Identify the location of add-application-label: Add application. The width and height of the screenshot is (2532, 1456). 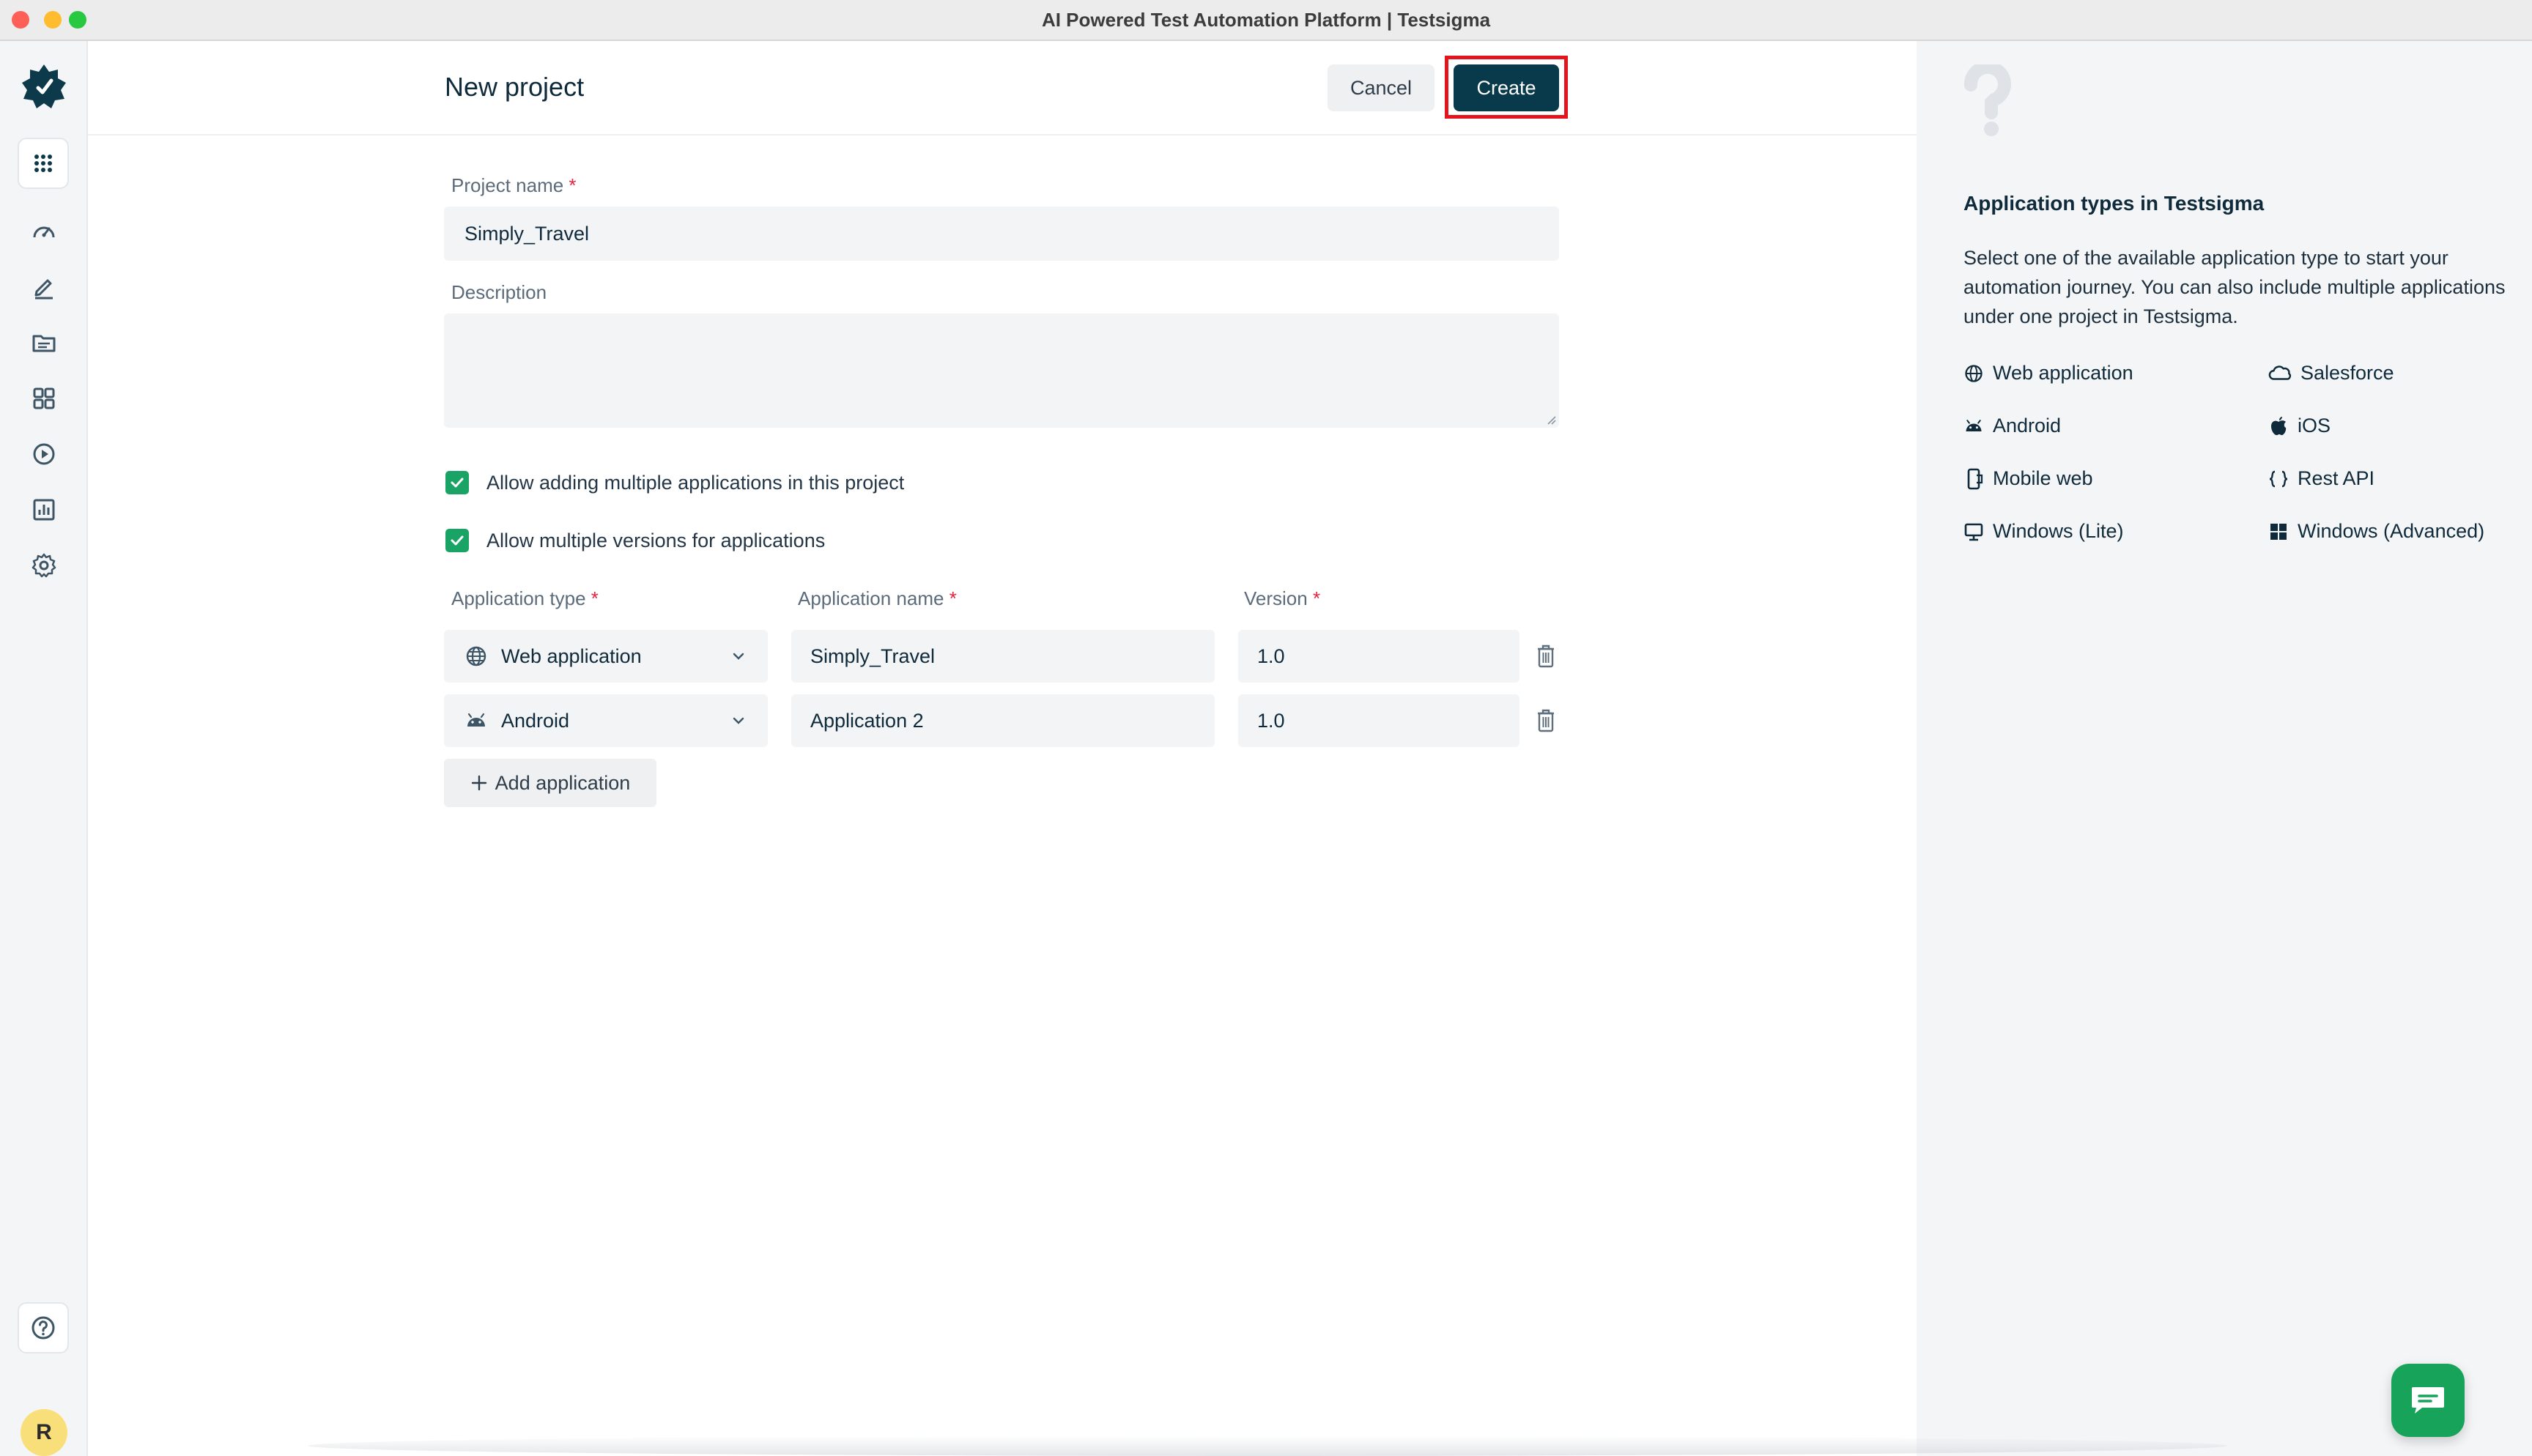
(563, 783).